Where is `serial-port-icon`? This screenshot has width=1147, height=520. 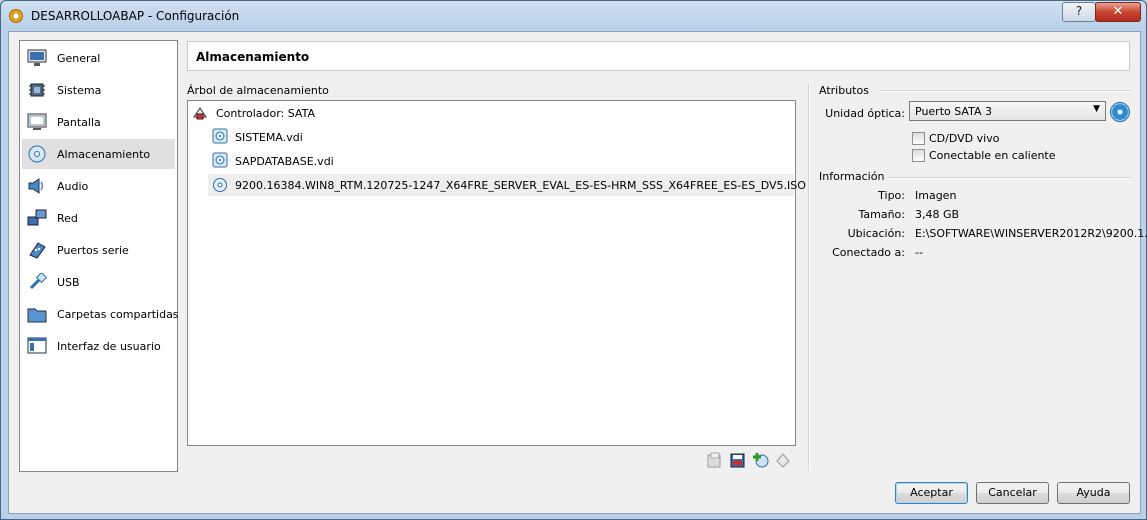
serial-port-icon is located at coordinates (37, 250).